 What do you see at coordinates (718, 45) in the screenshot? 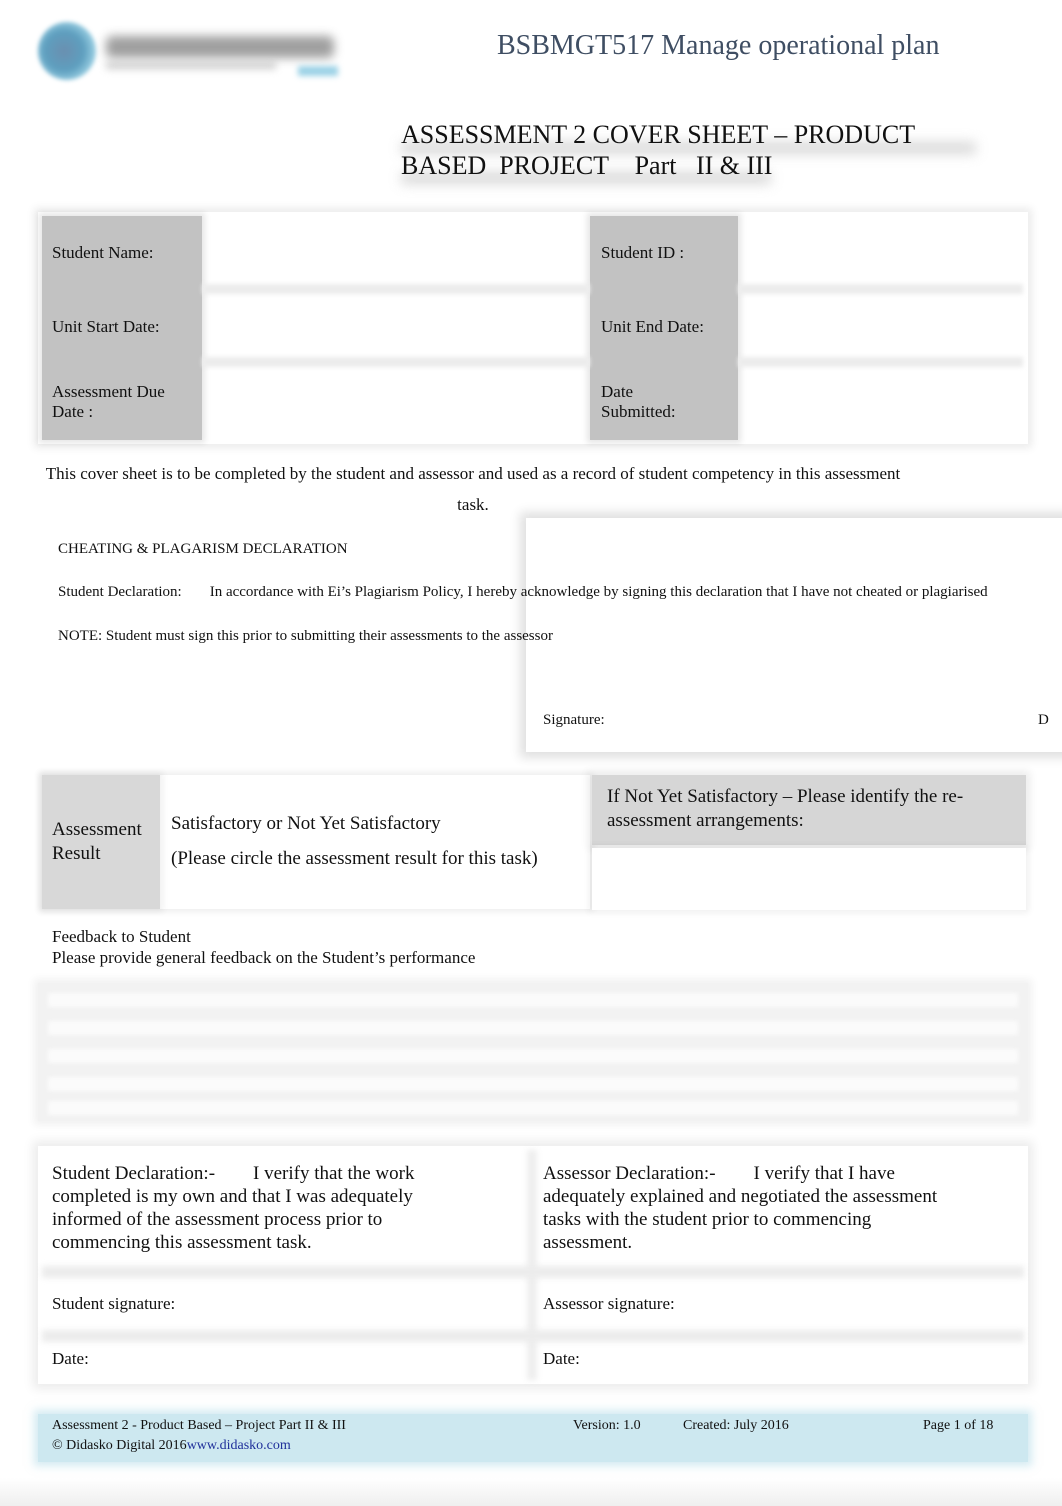
I see `unit-title: BSBMGT517 Manage operational plan` at bounding box center [718, 45].